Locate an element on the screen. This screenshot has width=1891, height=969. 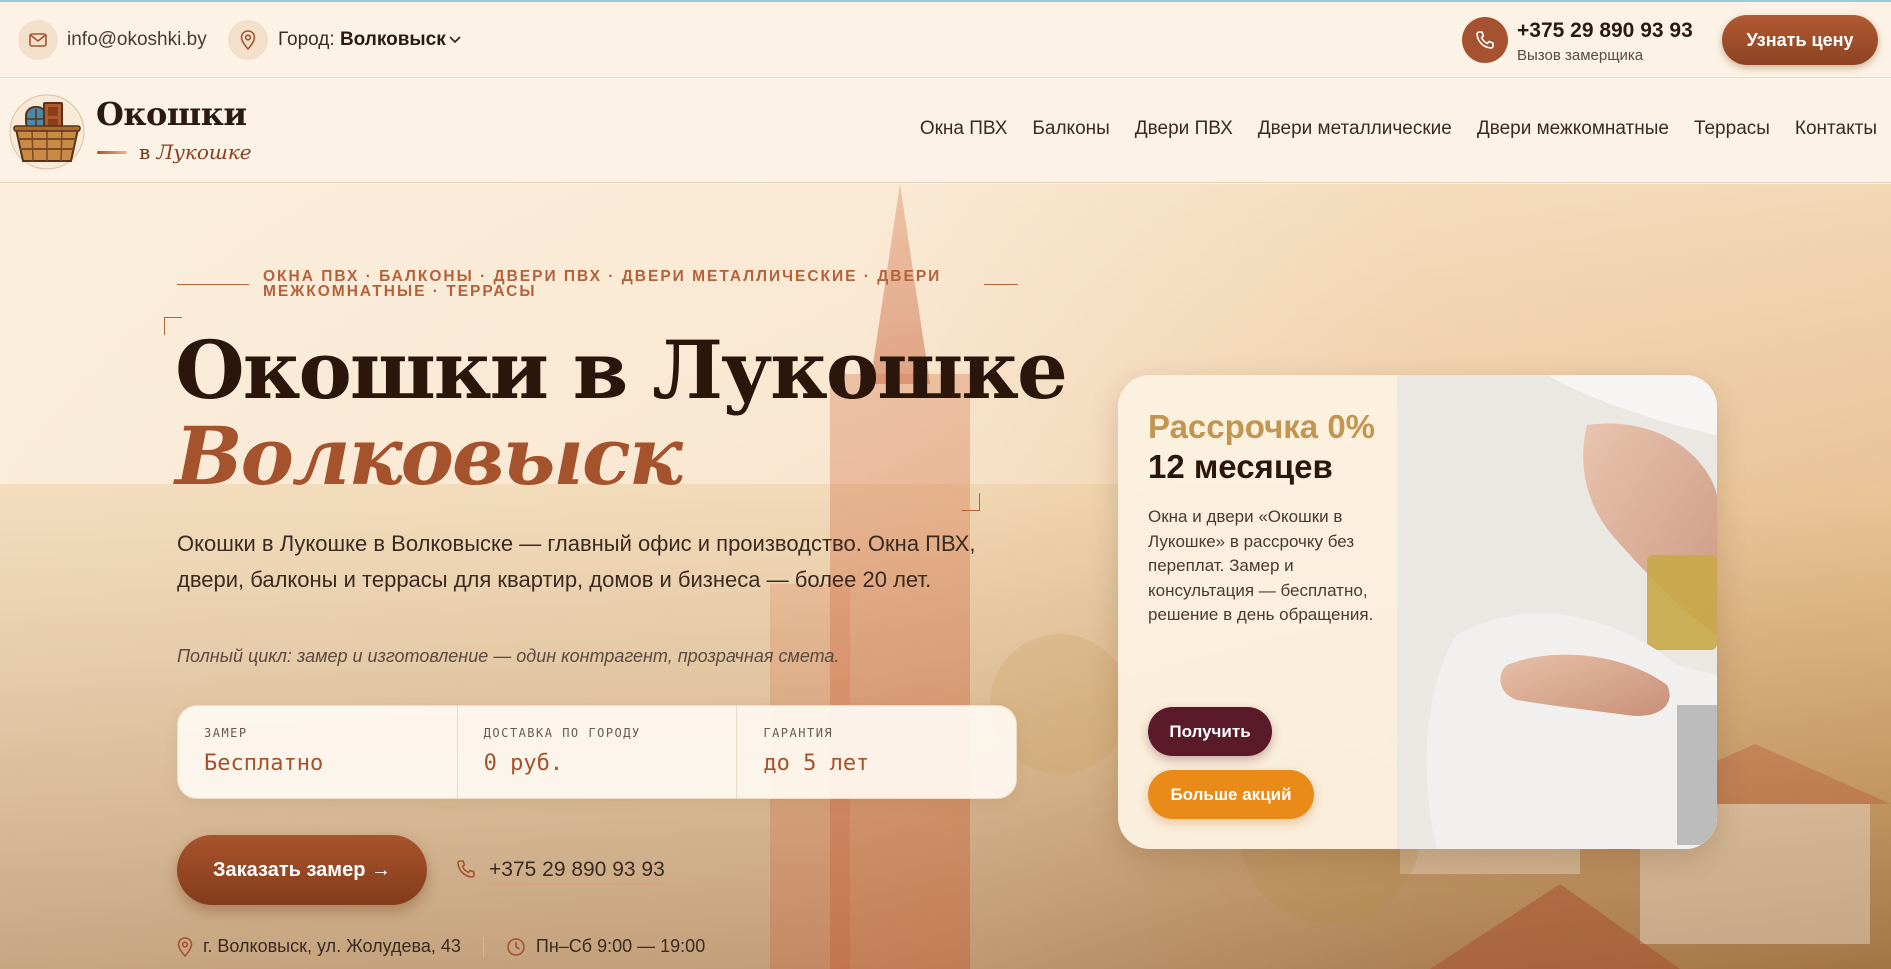
stat-warranty: ГАРАНТИЯ до 5 лет is located at coordinates (876, 752).